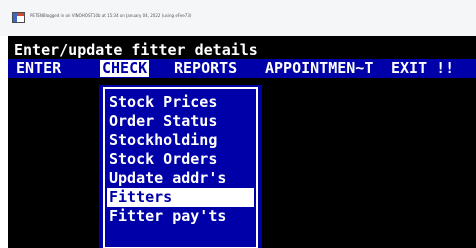 The height and width of the screenshot is (248, 476). Describe the element at coordinates (18, 17) in the screenshot. I see `app-icon` at that location.